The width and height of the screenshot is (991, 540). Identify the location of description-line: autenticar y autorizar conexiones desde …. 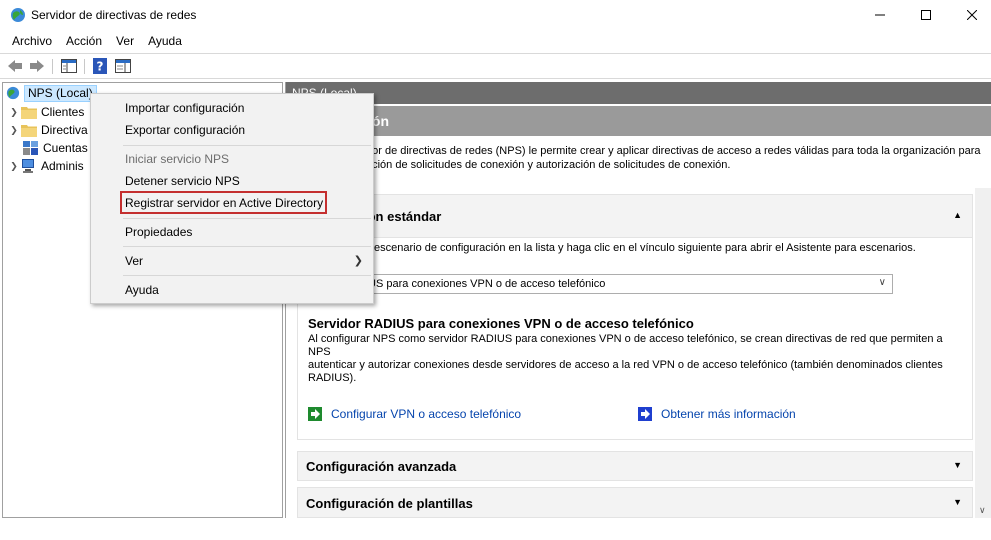
(625, 365).